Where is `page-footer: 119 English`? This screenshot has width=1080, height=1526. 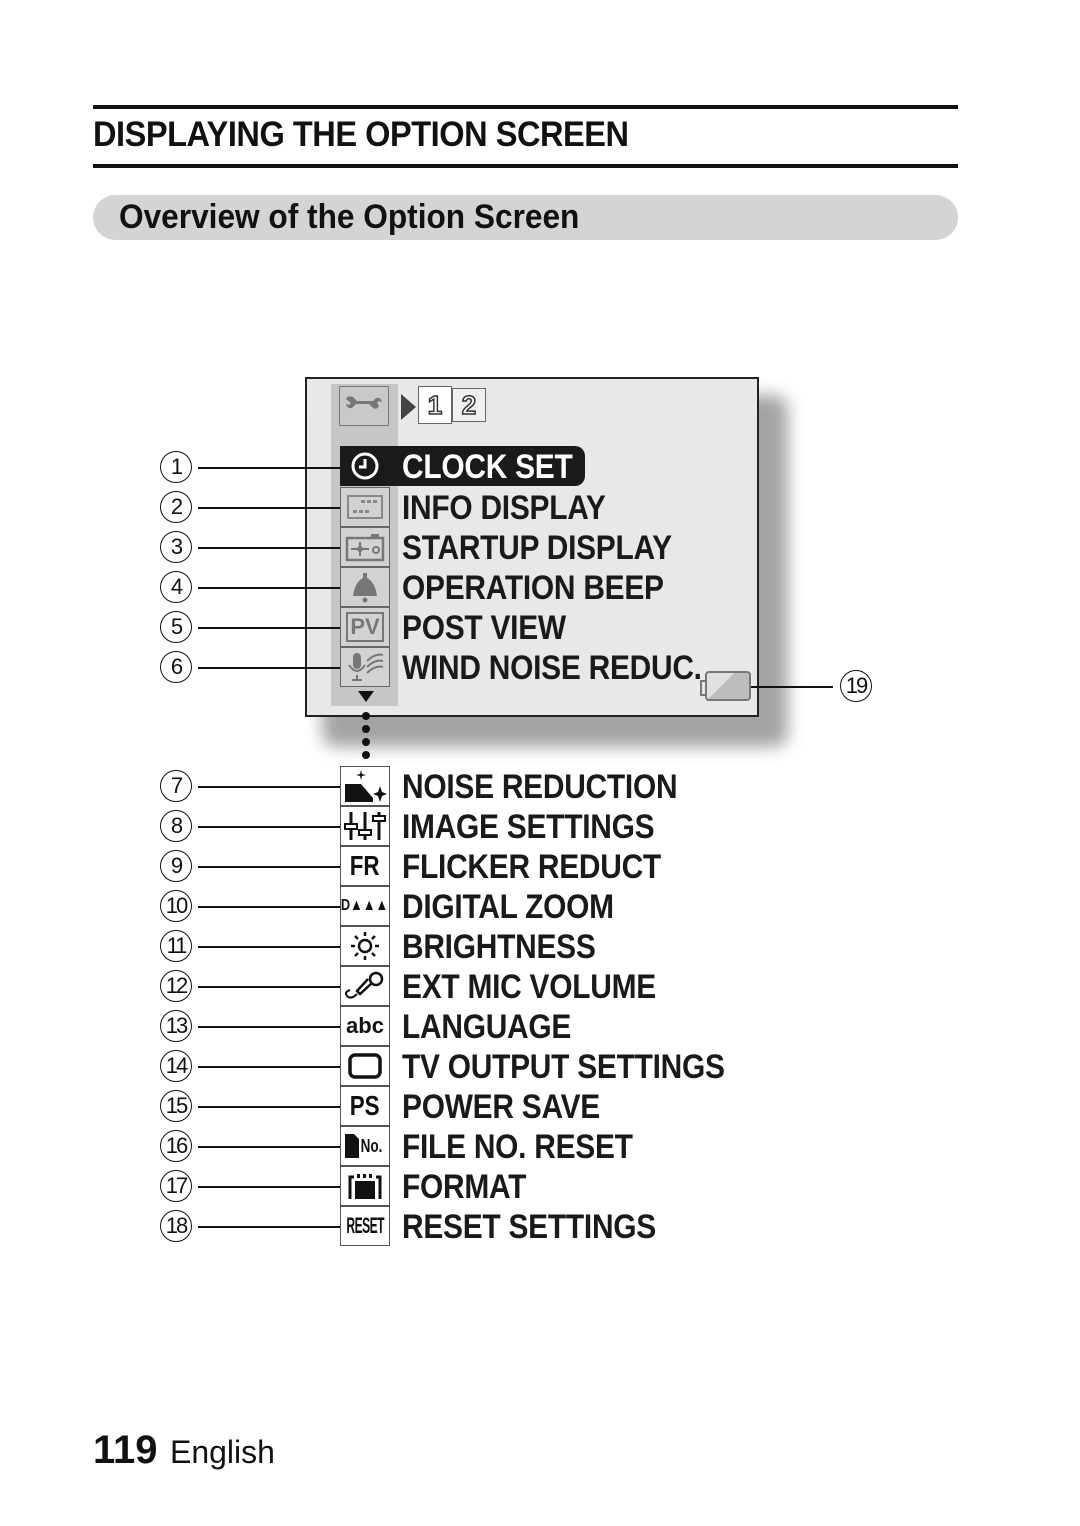
page-footer: 119 English is located at coordinates (184, 1450).